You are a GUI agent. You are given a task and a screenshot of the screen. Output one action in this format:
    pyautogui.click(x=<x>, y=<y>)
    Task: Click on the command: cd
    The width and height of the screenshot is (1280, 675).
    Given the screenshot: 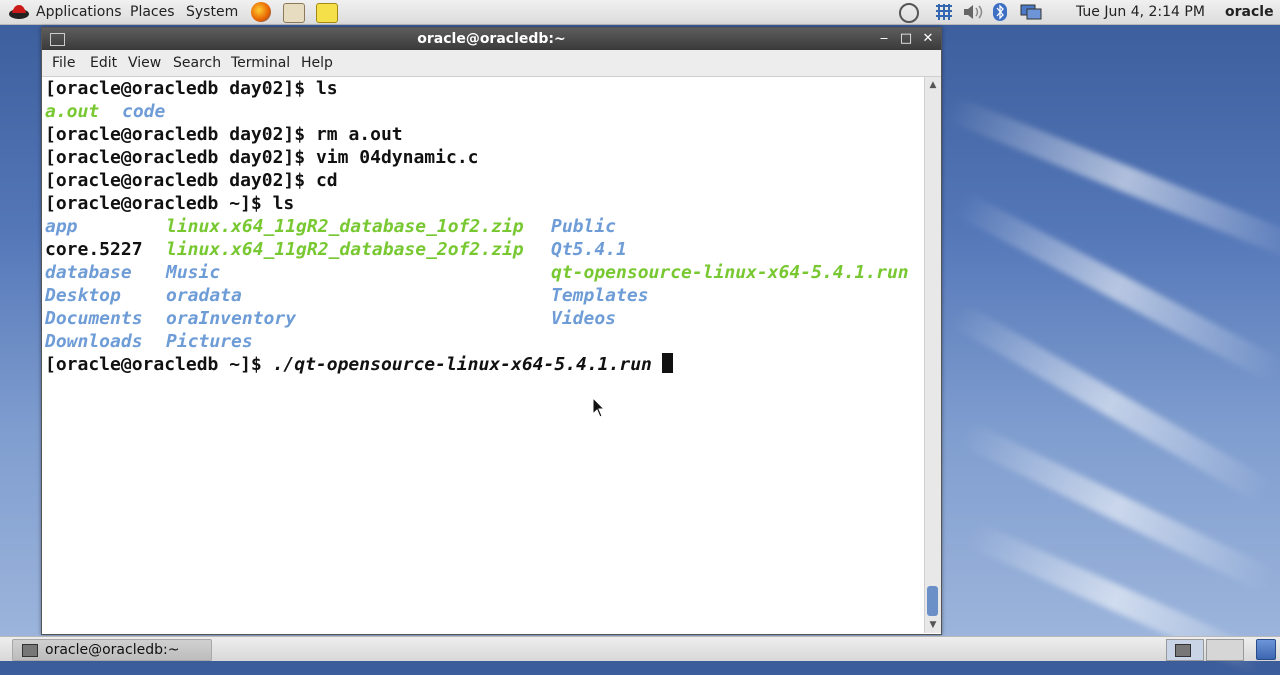 What is the action you would take?
    pyautogui.click(x=326, y=180)
    